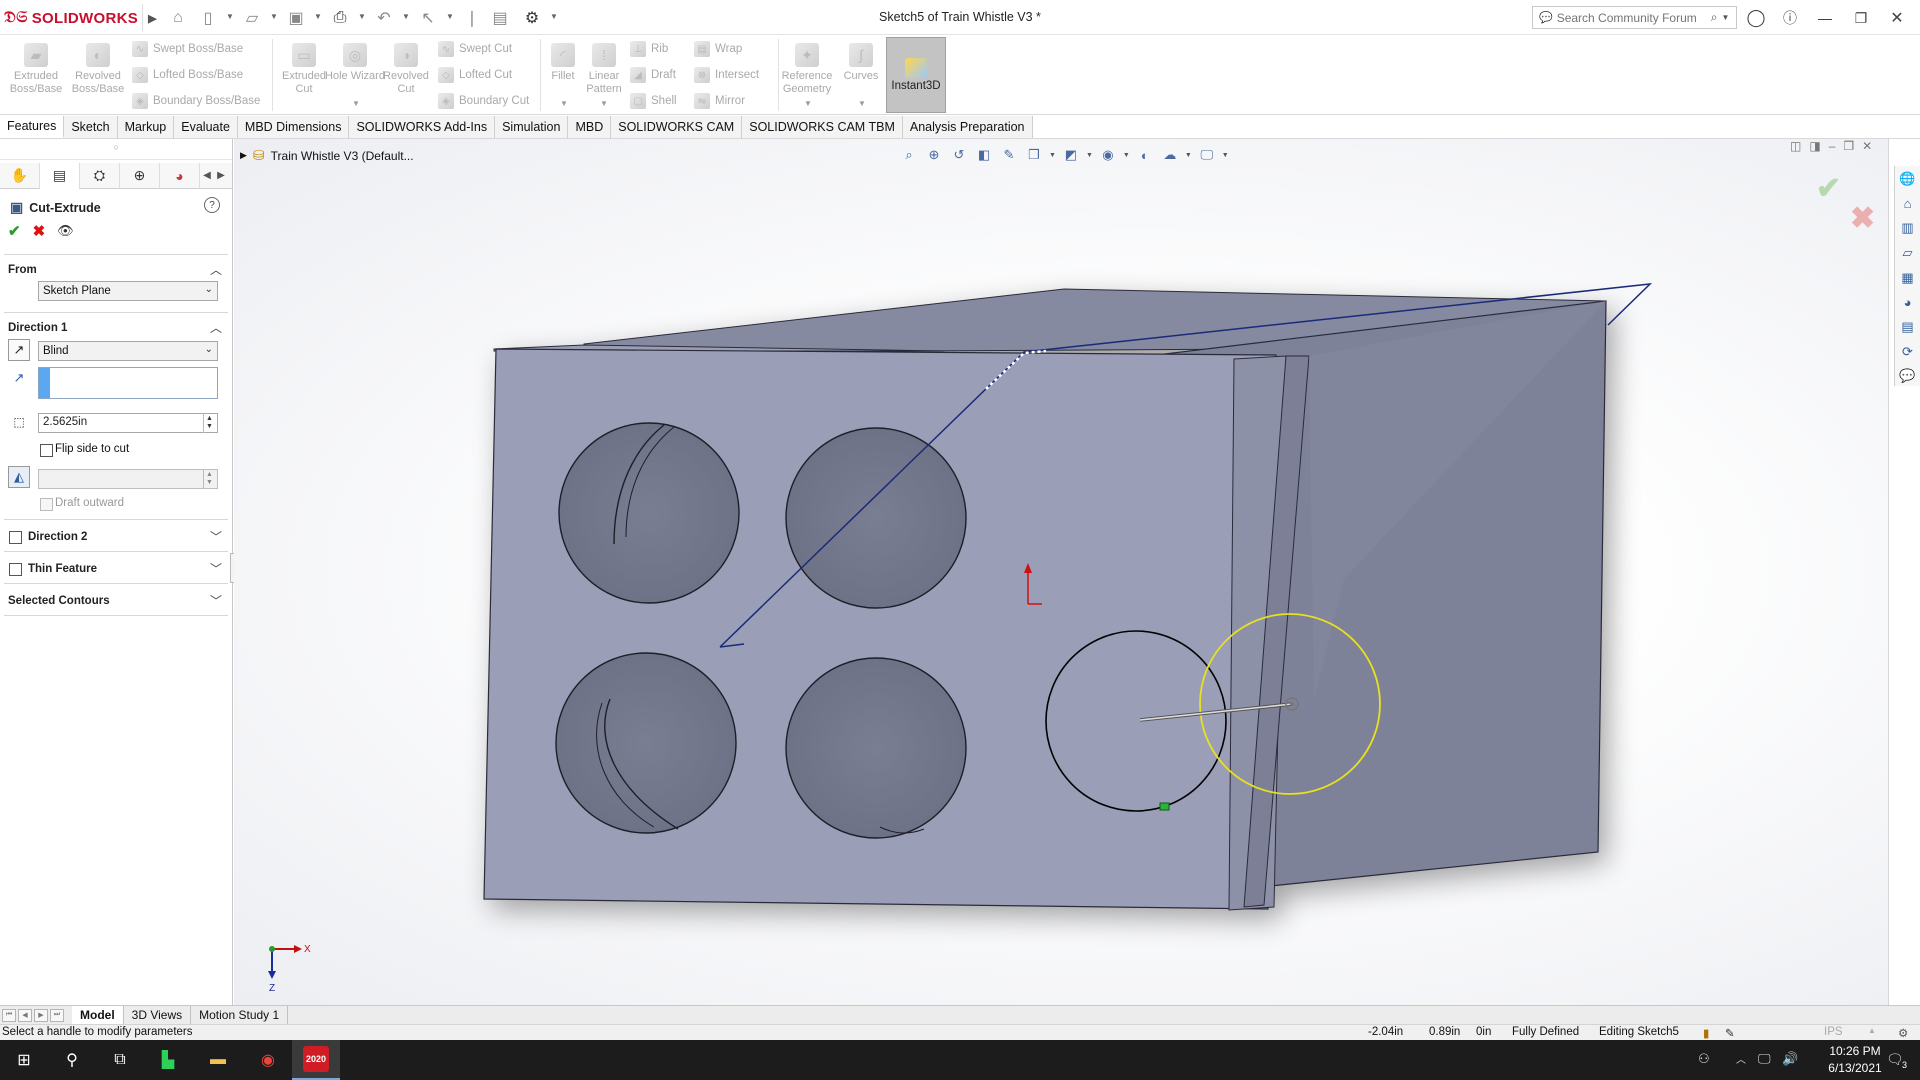  Describe the element at coordinates (116, 151) in the screenshot. I see `panel-grip: ○` at that location.